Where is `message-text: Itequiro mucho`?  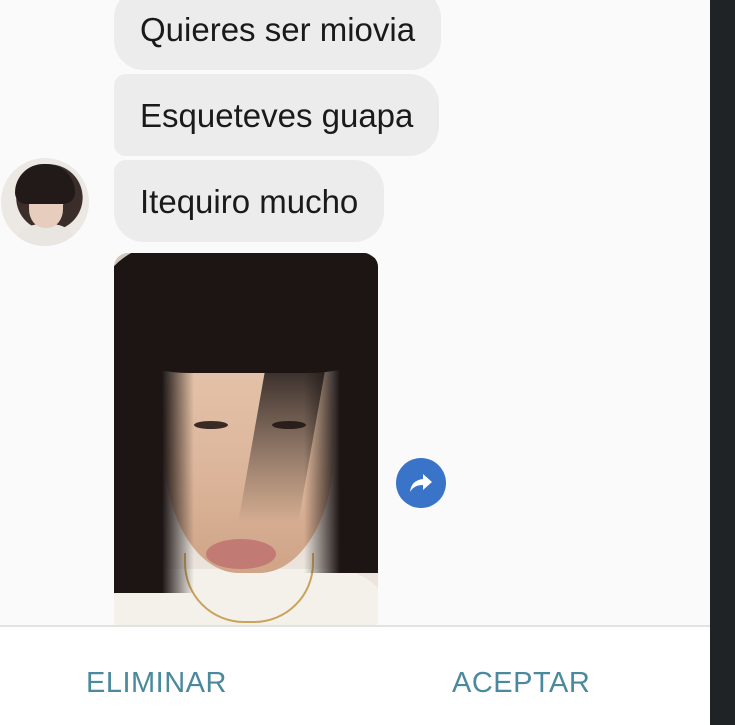 message-text: Itequiro mucho is located at coordinates (249, 201).